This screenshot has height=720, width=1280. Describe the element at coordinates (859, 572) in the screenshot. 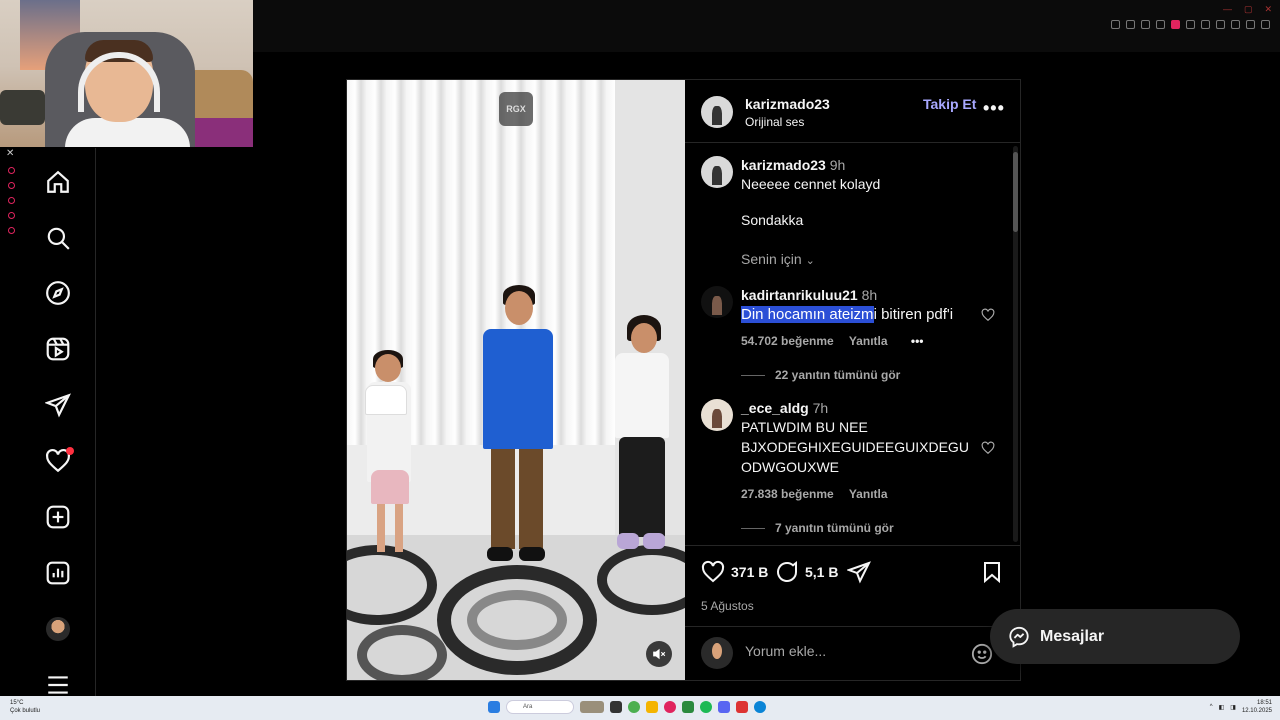

I see `share-button` at that location.